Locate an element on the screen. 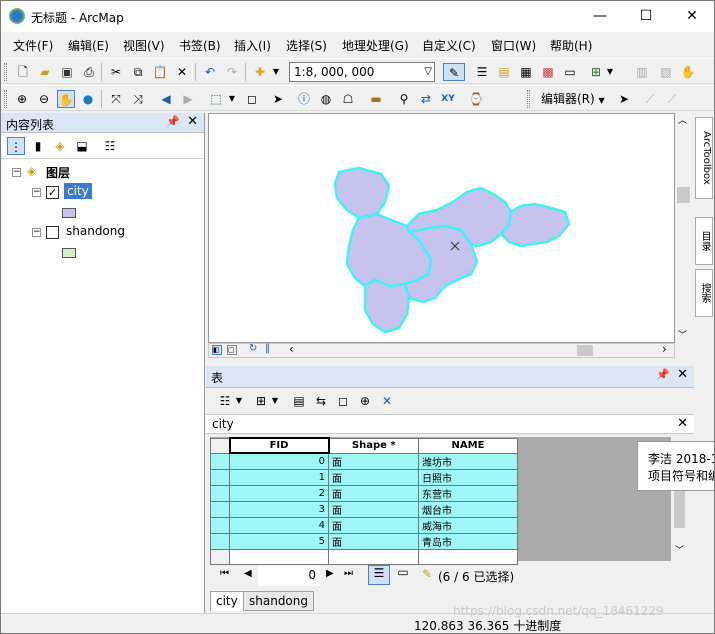 Image resolution: width=715 pixels, height=634 pixels. python-window-icon: ▭ is located at coordinates (570, 72).